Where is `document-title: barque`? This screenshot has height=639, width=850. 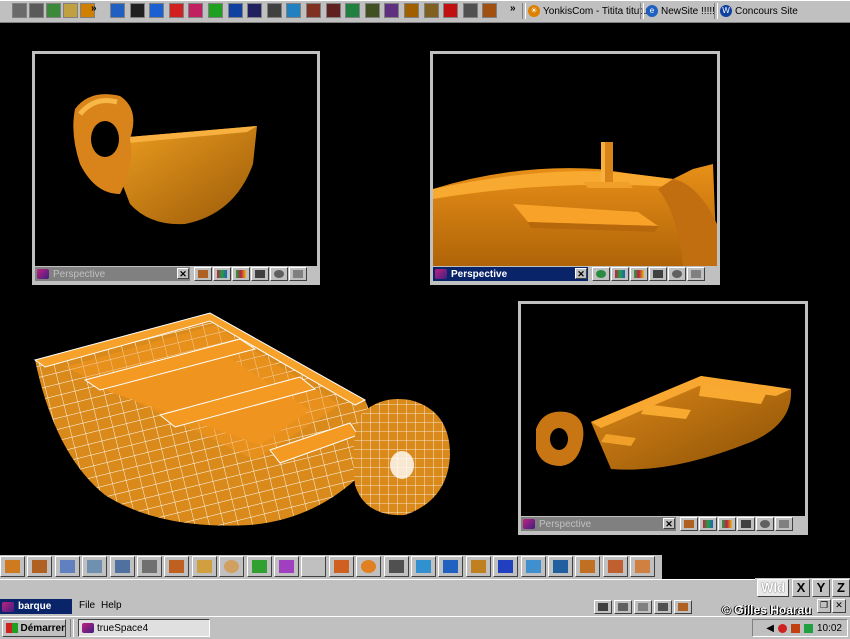
document-title: barque is located at coordinates (36, 606).